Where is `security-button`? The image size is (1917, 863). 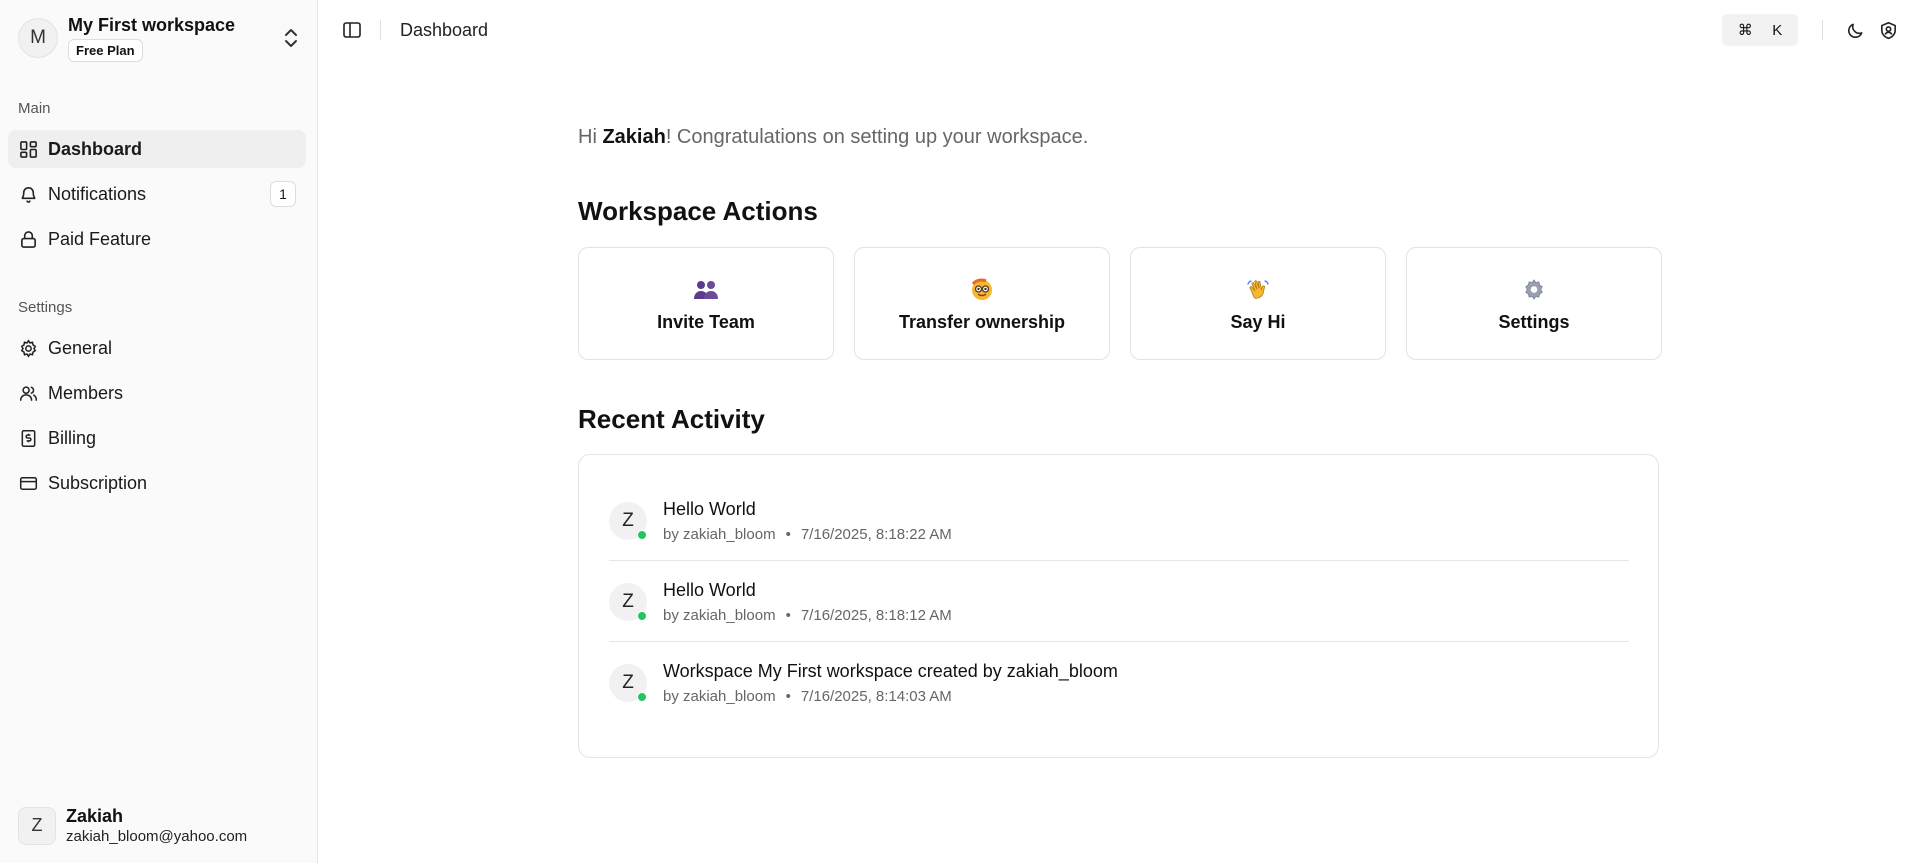
security-button is located at coordinates (1888, 30).